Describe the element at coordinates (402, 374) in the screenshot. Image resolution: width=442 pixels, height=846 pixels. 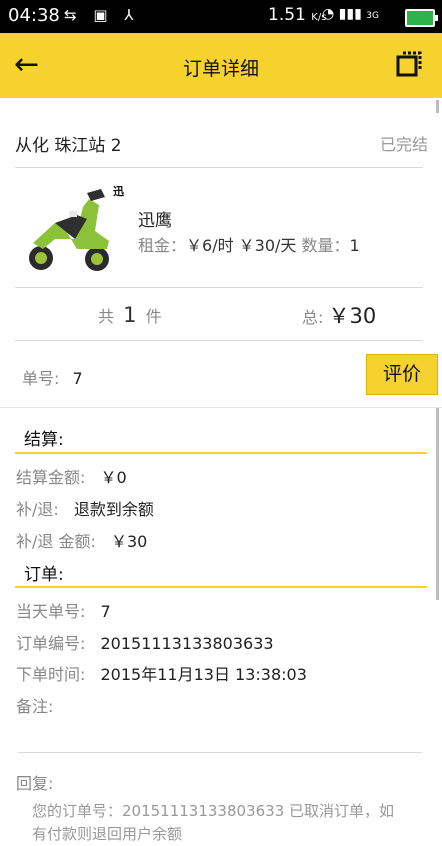
I see `rate-button: 评价` at that location.